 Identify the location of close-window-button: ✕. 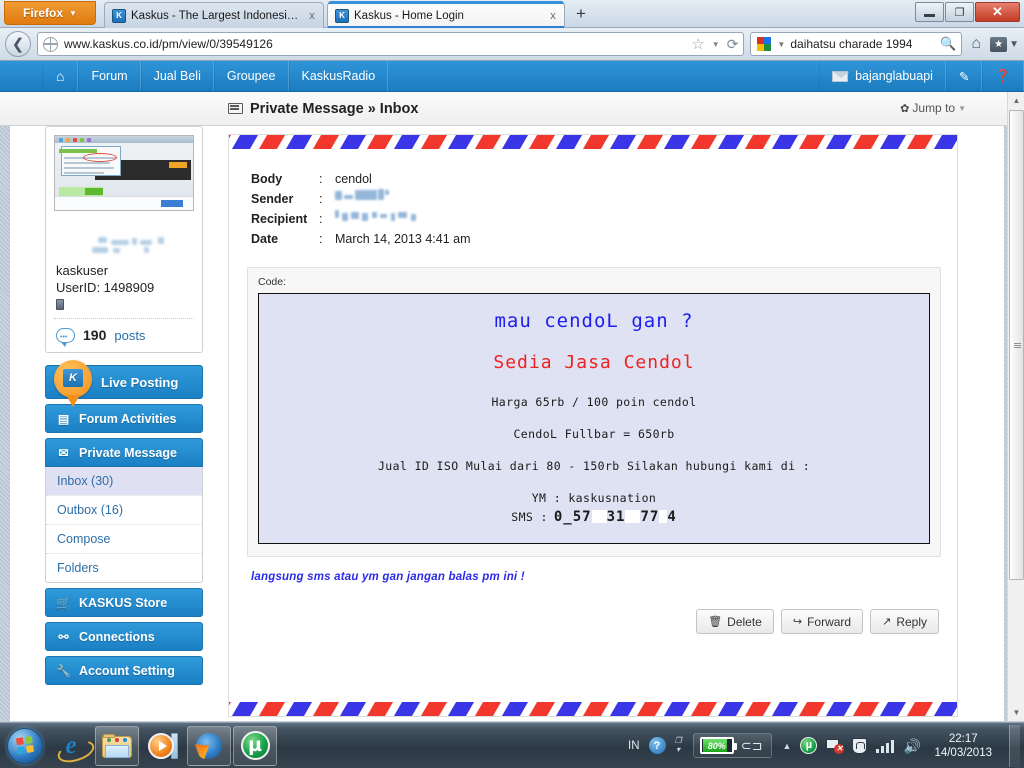
(997, 12).